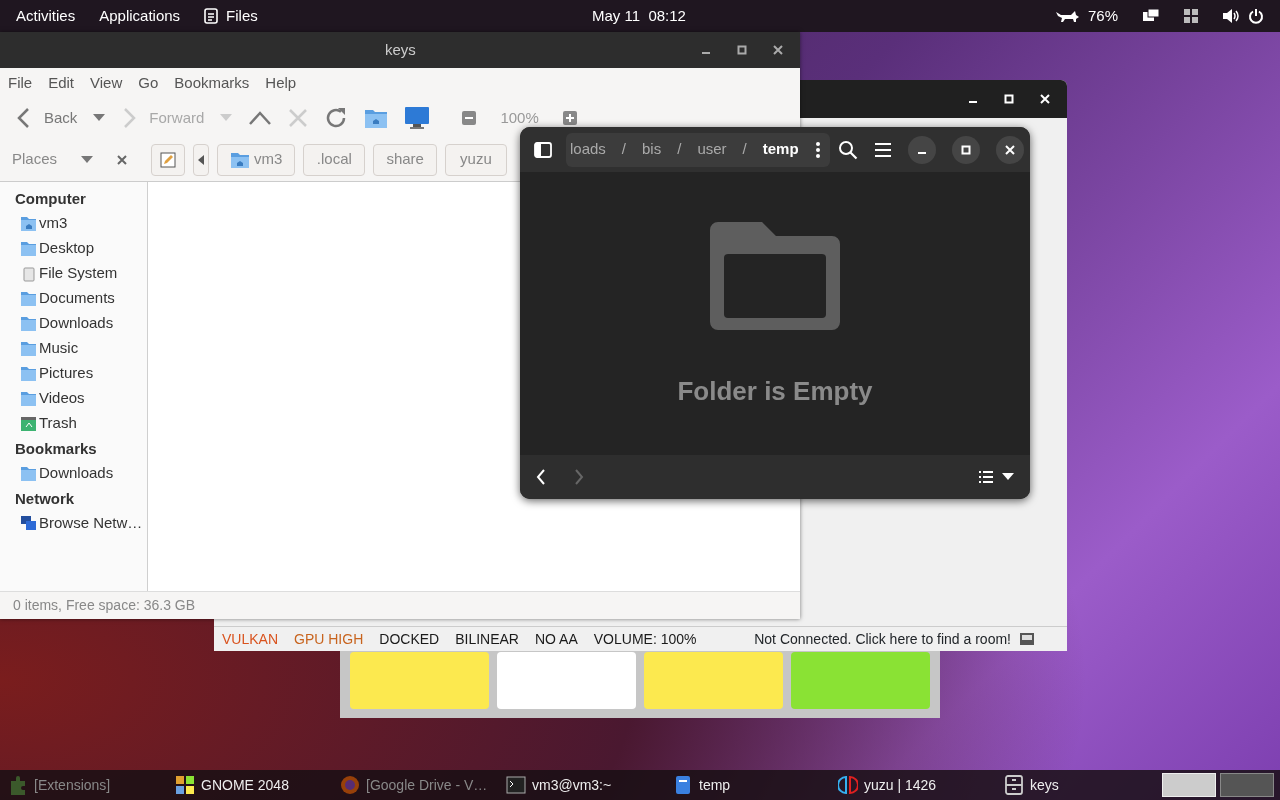 The width and height of the screenshot is (1280, 800). I want to click on sidebar-item: Music, so click(73, 348).